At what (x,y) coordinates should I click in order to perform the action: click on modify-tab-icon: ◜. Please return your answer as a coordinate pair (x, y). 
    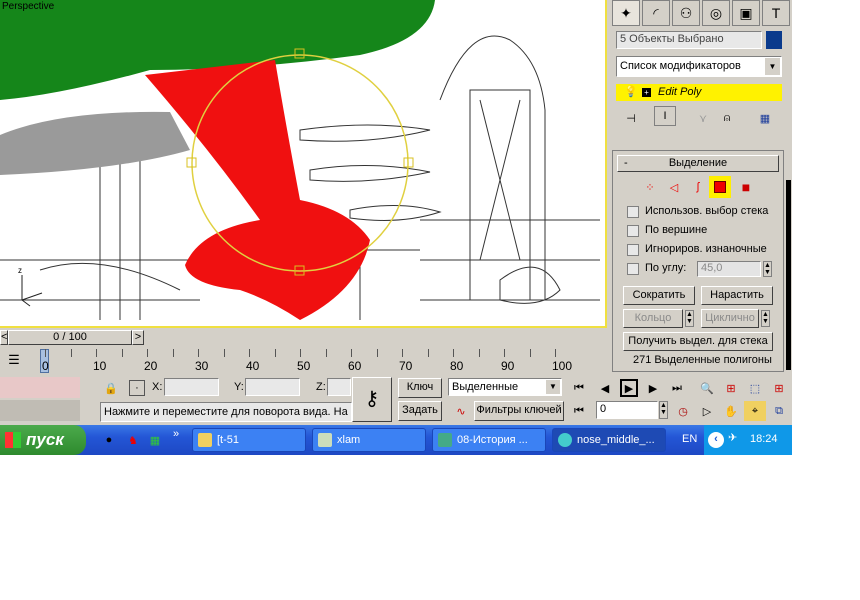
    Looking at the image, I should click on (656, 13).